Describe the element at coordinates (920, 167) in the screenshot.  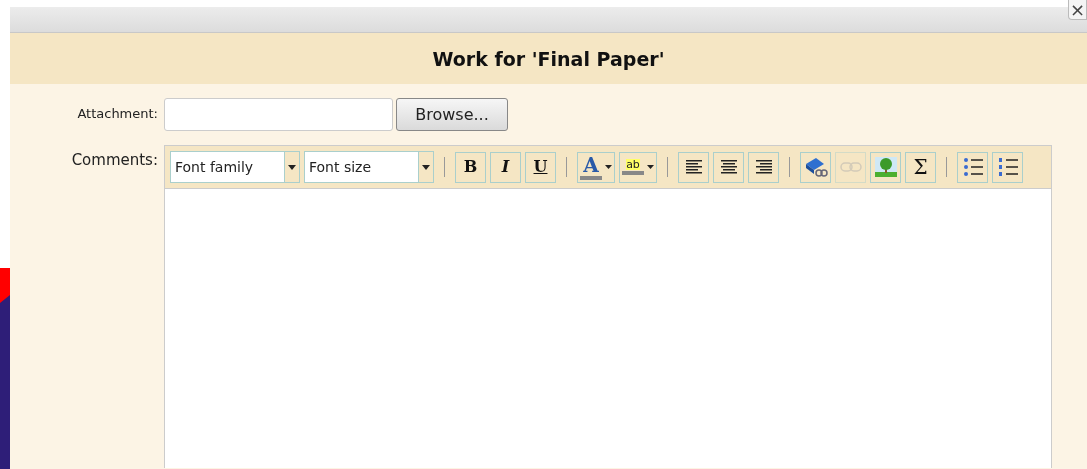
I see `symbol-button: Σ` at that location.